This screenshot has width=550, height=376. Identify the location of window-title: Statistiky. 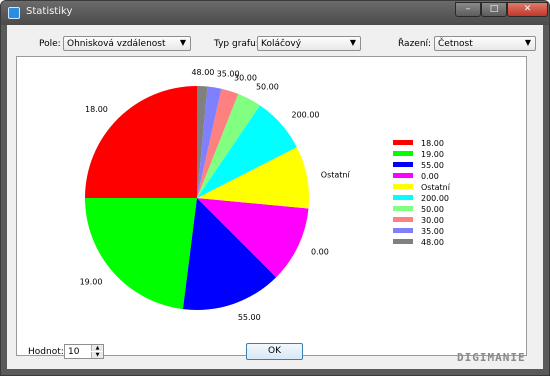
(49, 11).